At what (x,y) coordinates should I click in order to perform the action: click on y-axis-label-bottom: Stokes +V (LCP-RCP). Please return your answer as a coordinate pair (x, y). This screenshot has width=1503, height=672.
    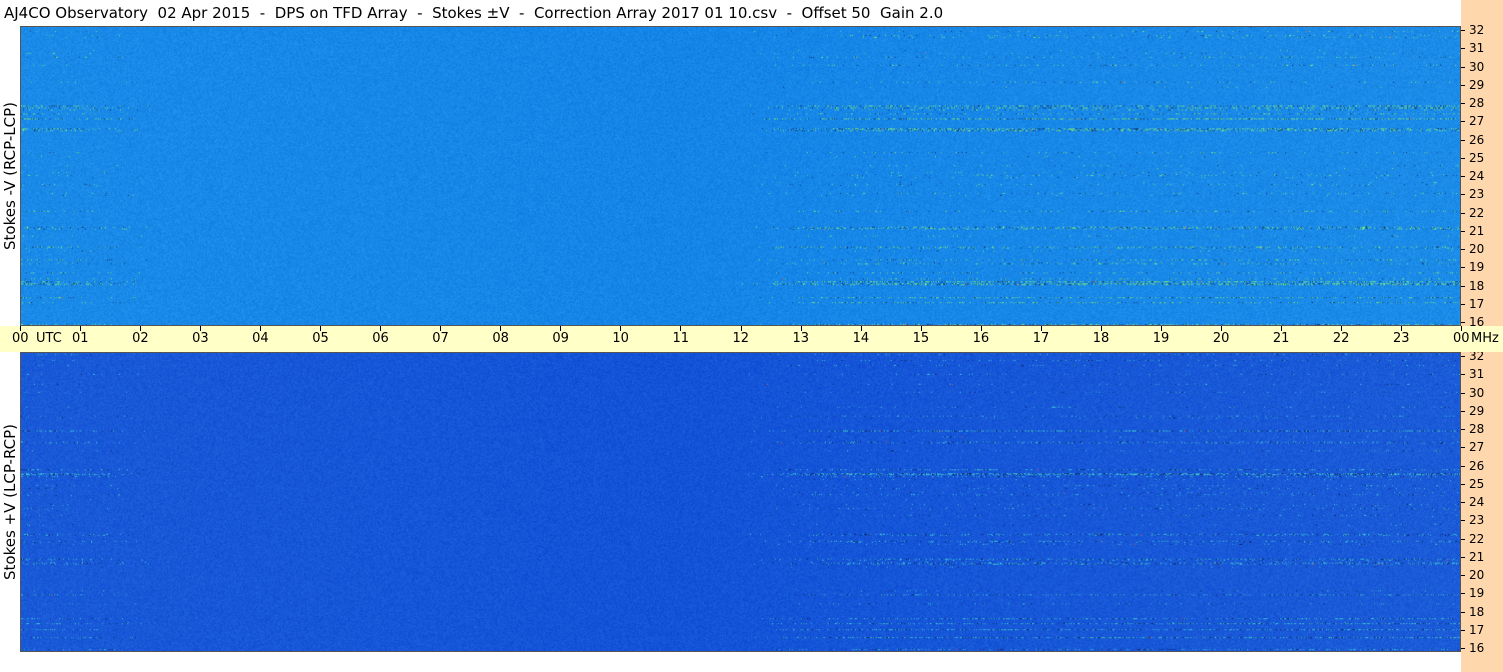
    Looking at the image, I should click on (10, 502).